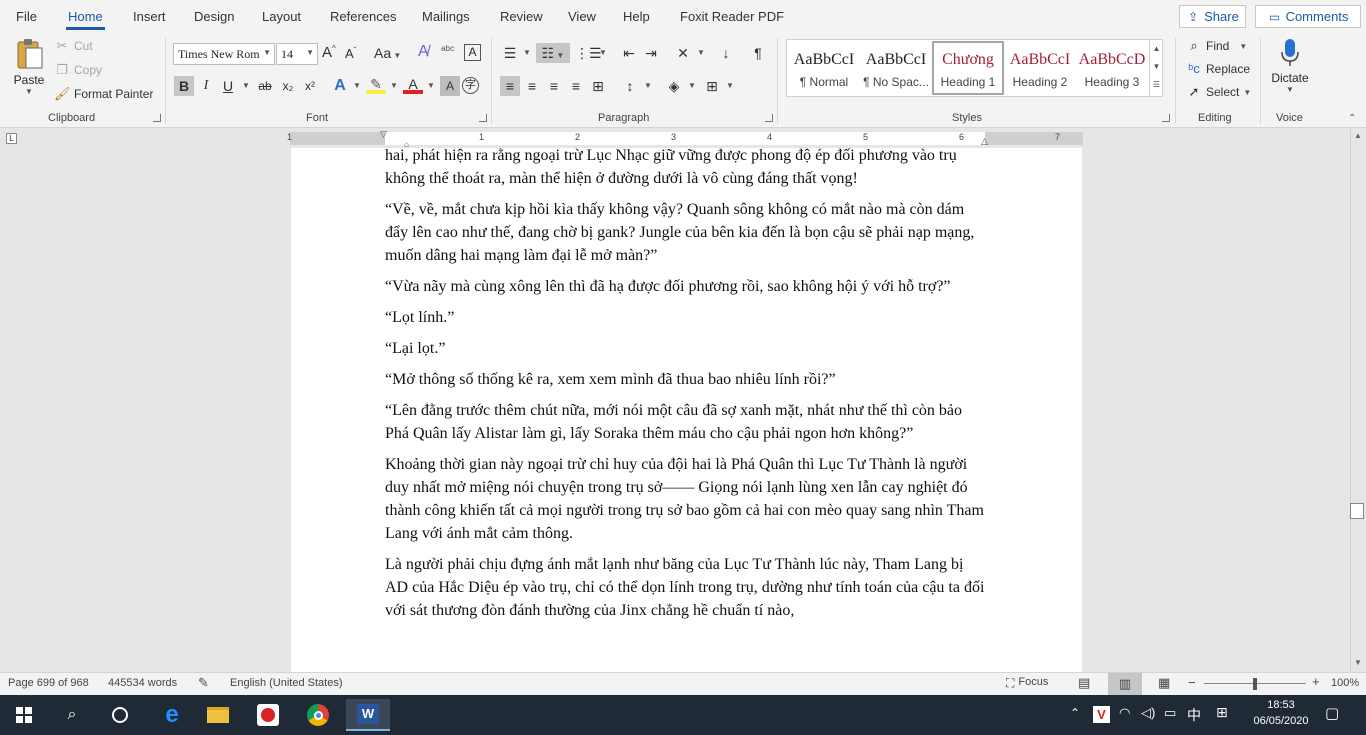 The image size is (1366, 735). What do you see at coordinates (149, 16) in the screenshot?
I see `tab-insert: Insert` at bounding box center [149, 16].